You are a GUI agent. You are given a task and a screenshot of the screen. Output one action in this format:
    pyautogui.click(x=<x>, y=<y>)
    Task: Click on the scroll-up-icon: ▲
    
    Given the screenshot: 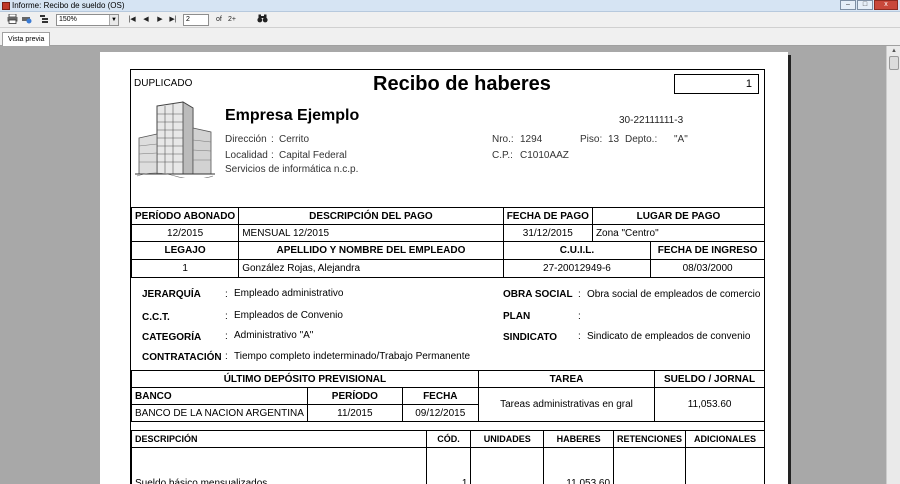 What is the action you would take?
    pyautogui.click(x=894, y=51)
    